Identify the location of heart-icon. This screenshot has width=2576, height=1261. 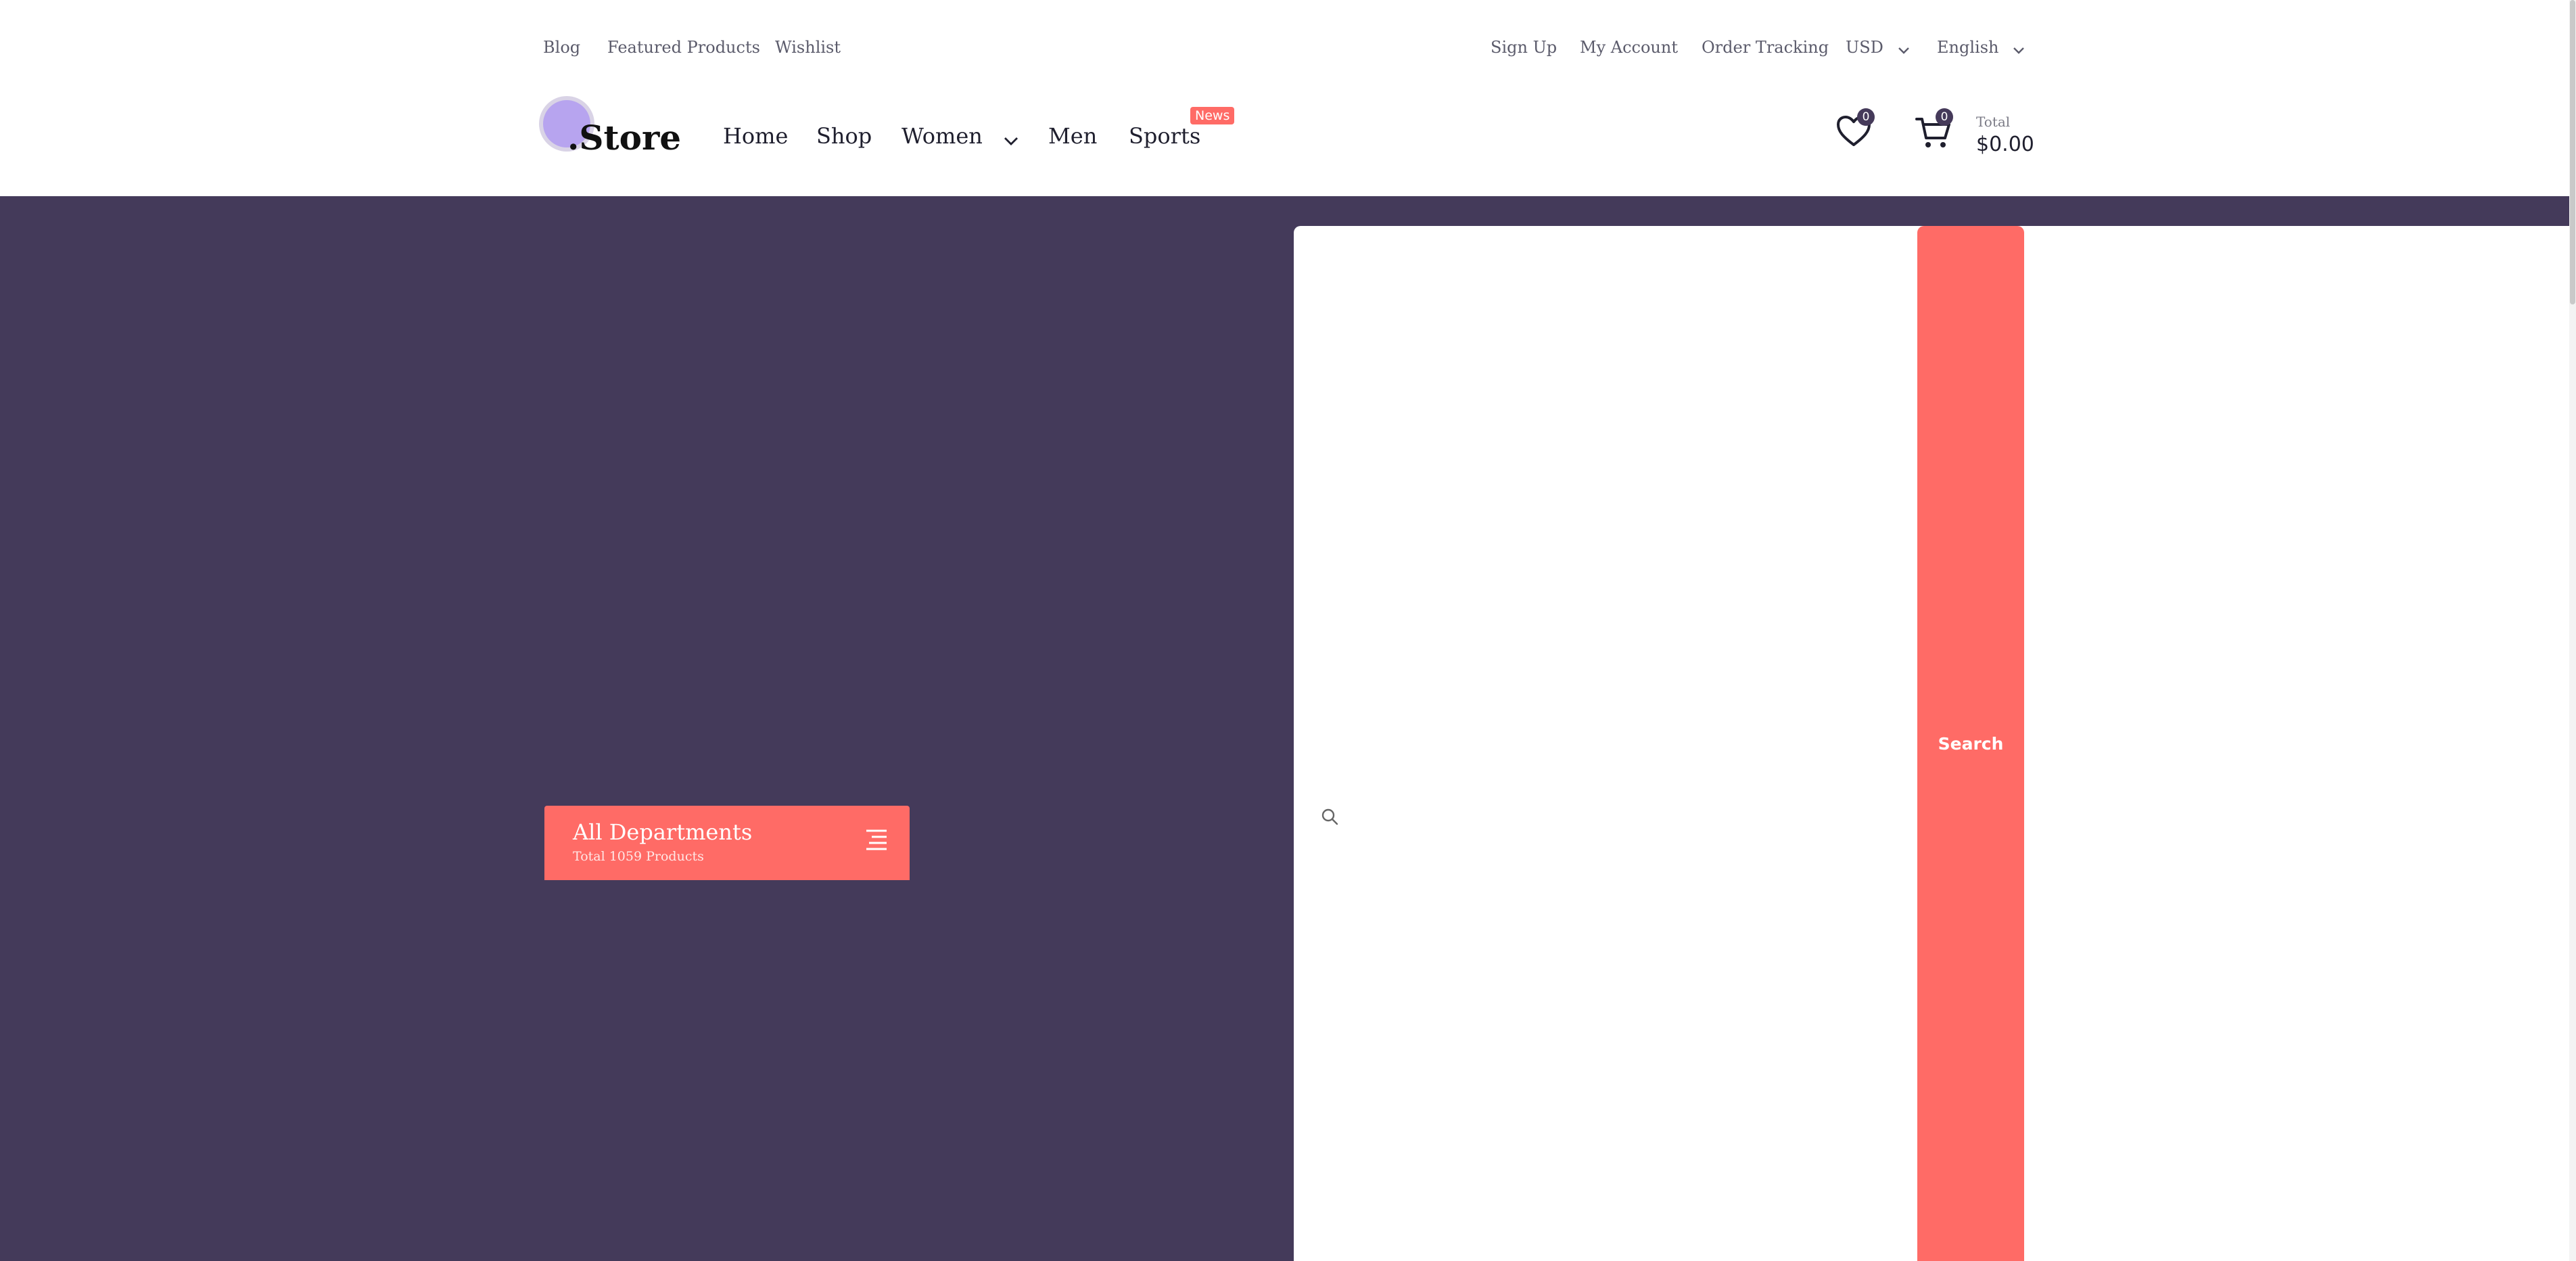
(1853, 133).